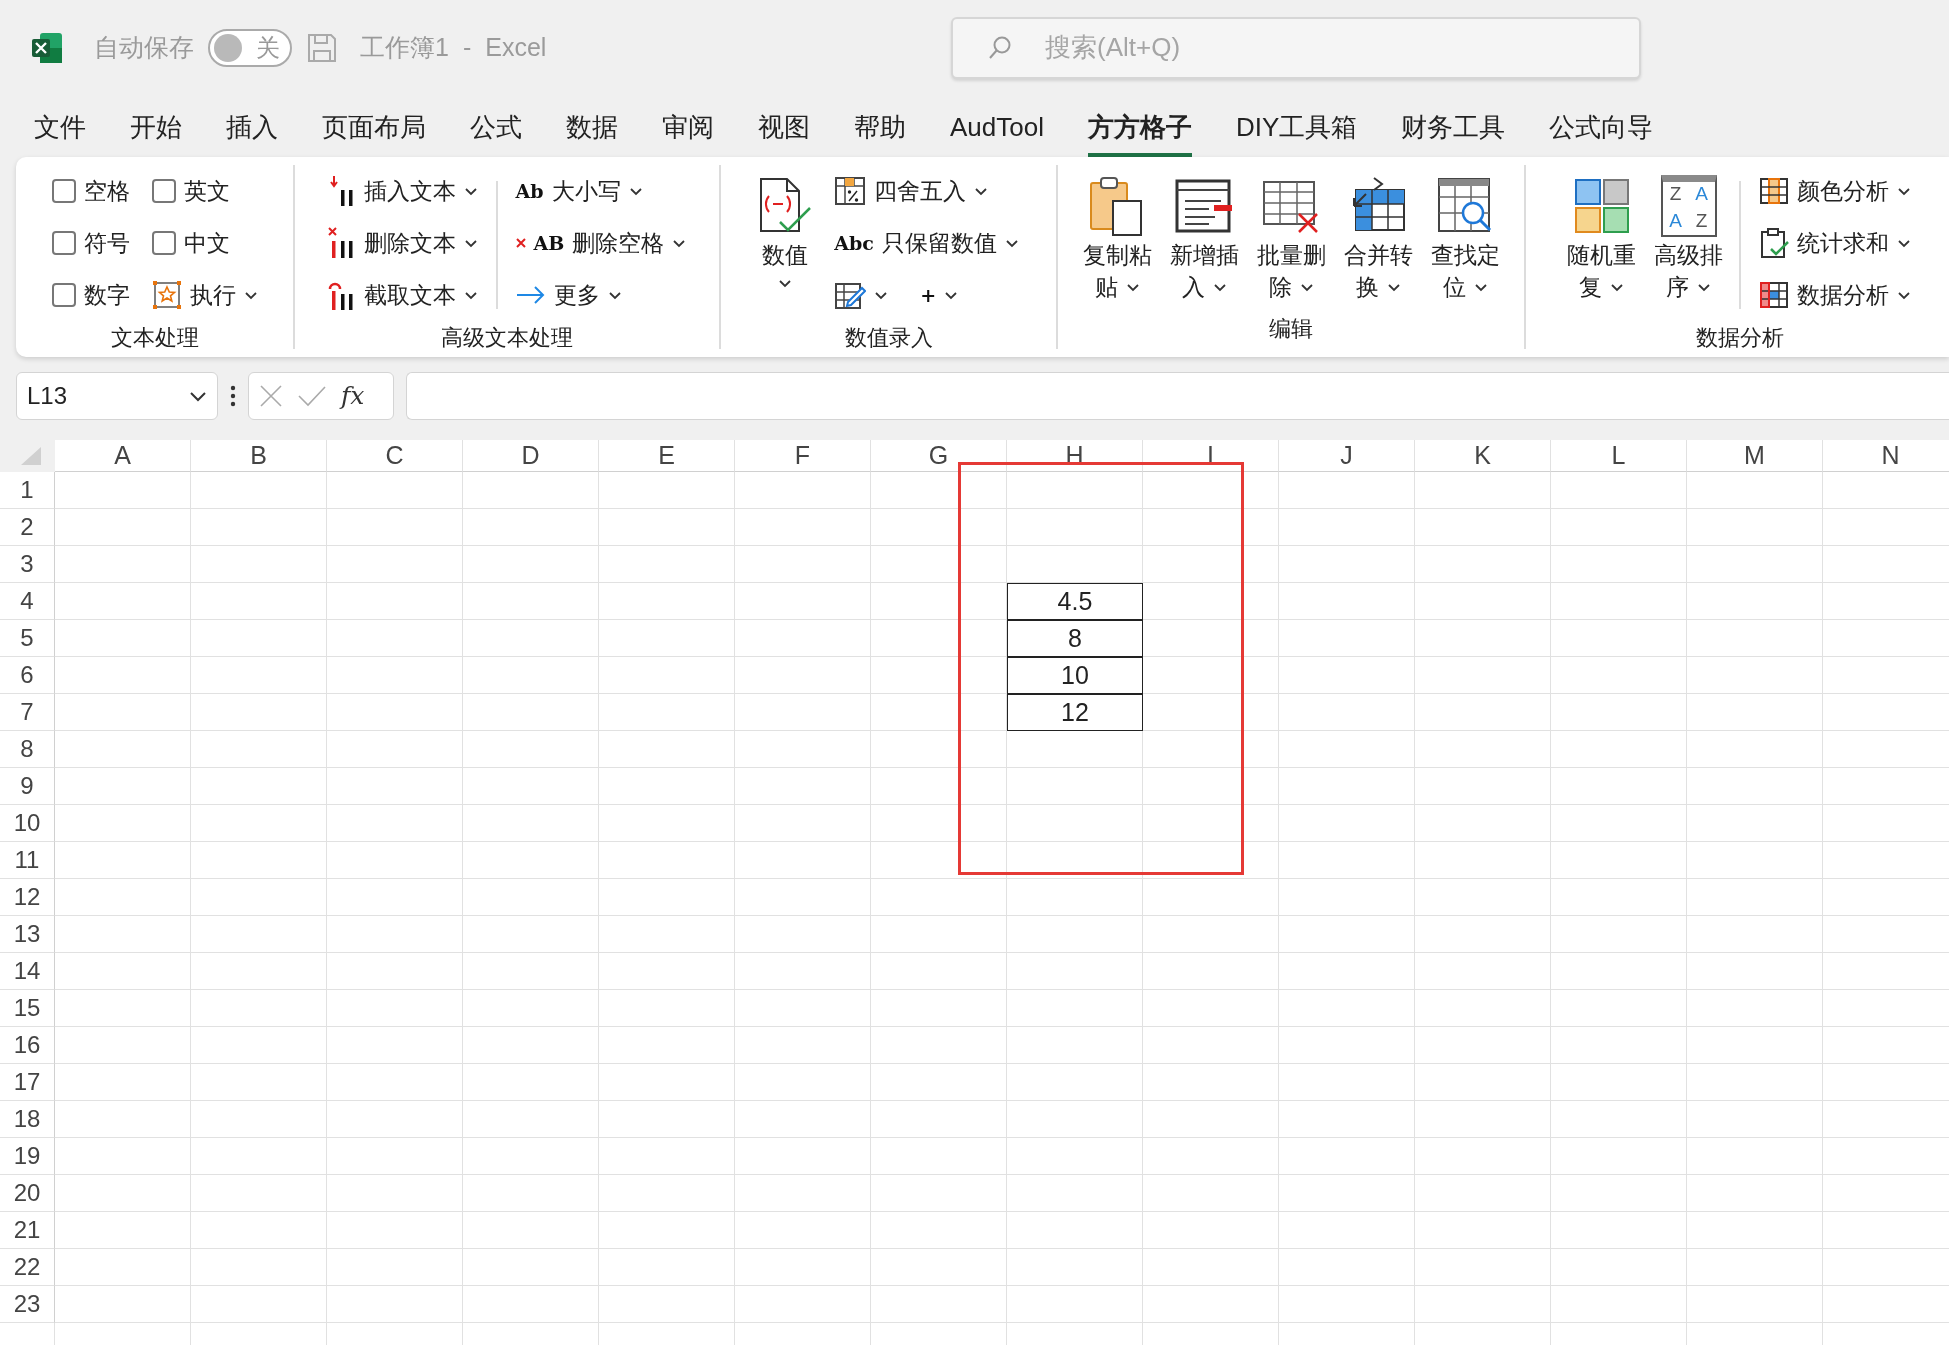  Describe the element at coordinates (496, 128) in the screenshot. I see `menu-tab: 公式` at that location.